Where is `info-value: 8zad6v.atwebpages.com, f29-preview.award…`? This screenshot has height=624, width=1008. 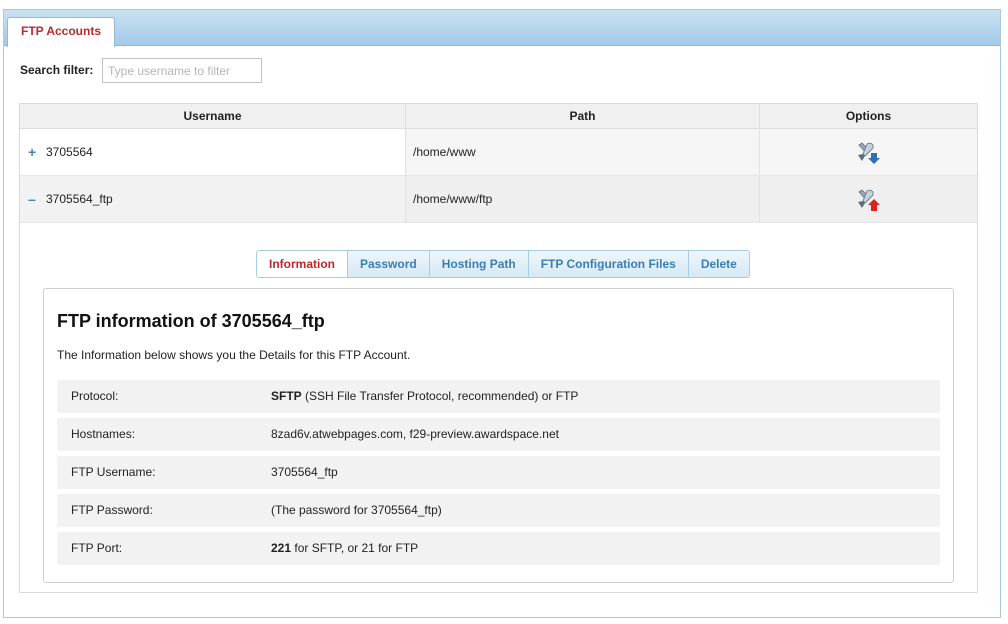 info-value: 8zad6v.atwebpages.com, f29-preview.award… is located at coordinates (415, 434).